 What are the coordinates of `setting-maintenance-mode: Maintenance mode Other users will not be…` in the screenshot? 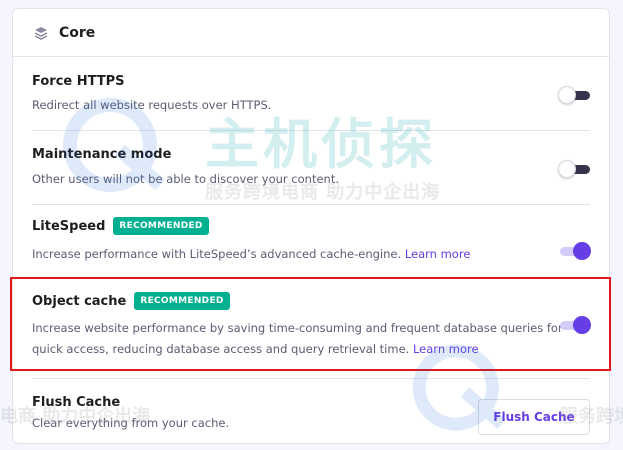 It's located at (311, 168).